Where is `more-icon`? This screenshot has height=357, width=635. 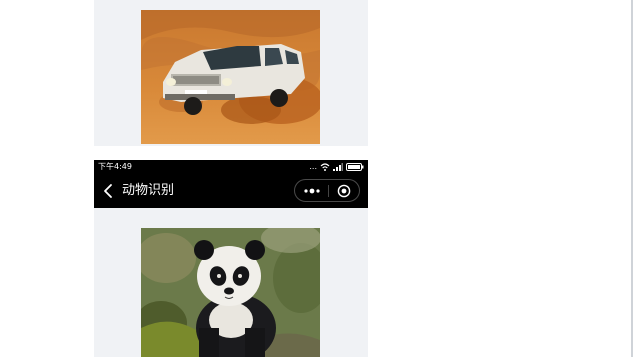
more-icon is located at coordinates (312, 191).